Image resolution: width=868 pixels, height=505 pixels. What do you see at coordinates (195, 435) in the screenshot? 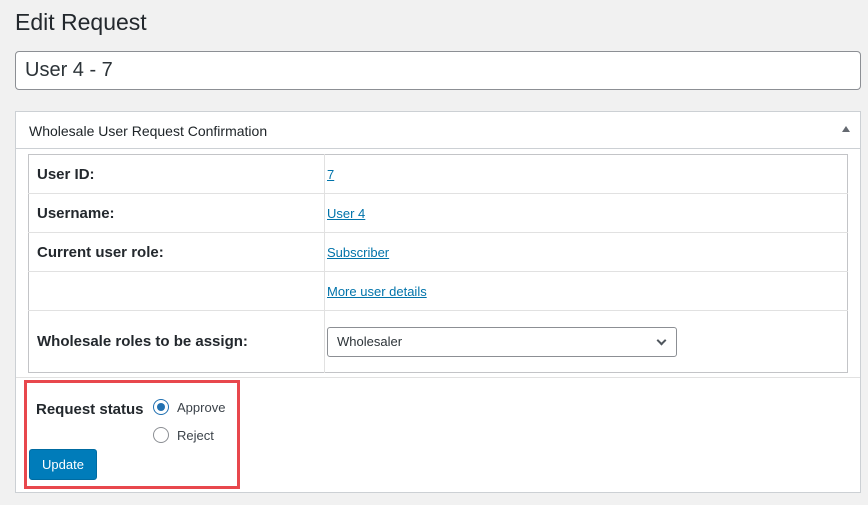
I see `reject-label: Reject` at bounding box center [195, 435].